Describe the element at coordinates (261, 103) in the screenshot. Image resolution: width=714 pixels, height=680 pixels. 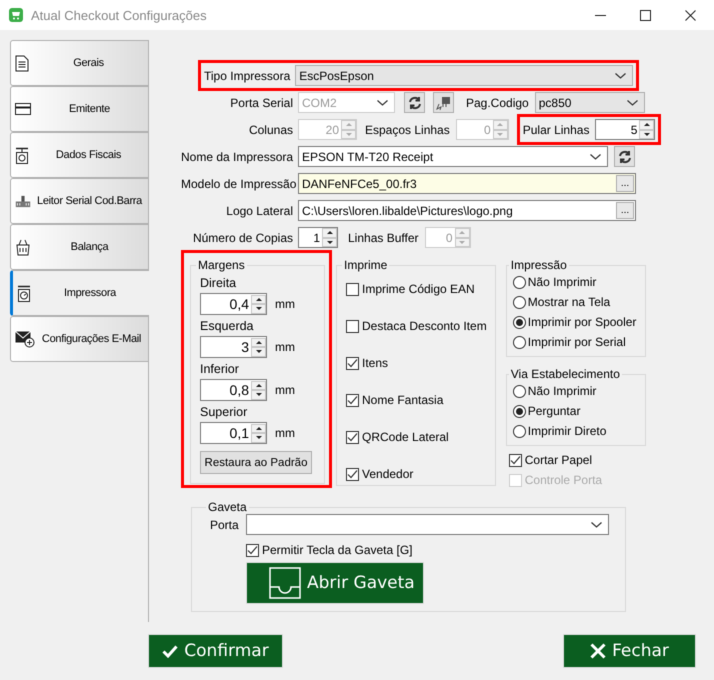
I see `field-label: Porta Serial` at that location.